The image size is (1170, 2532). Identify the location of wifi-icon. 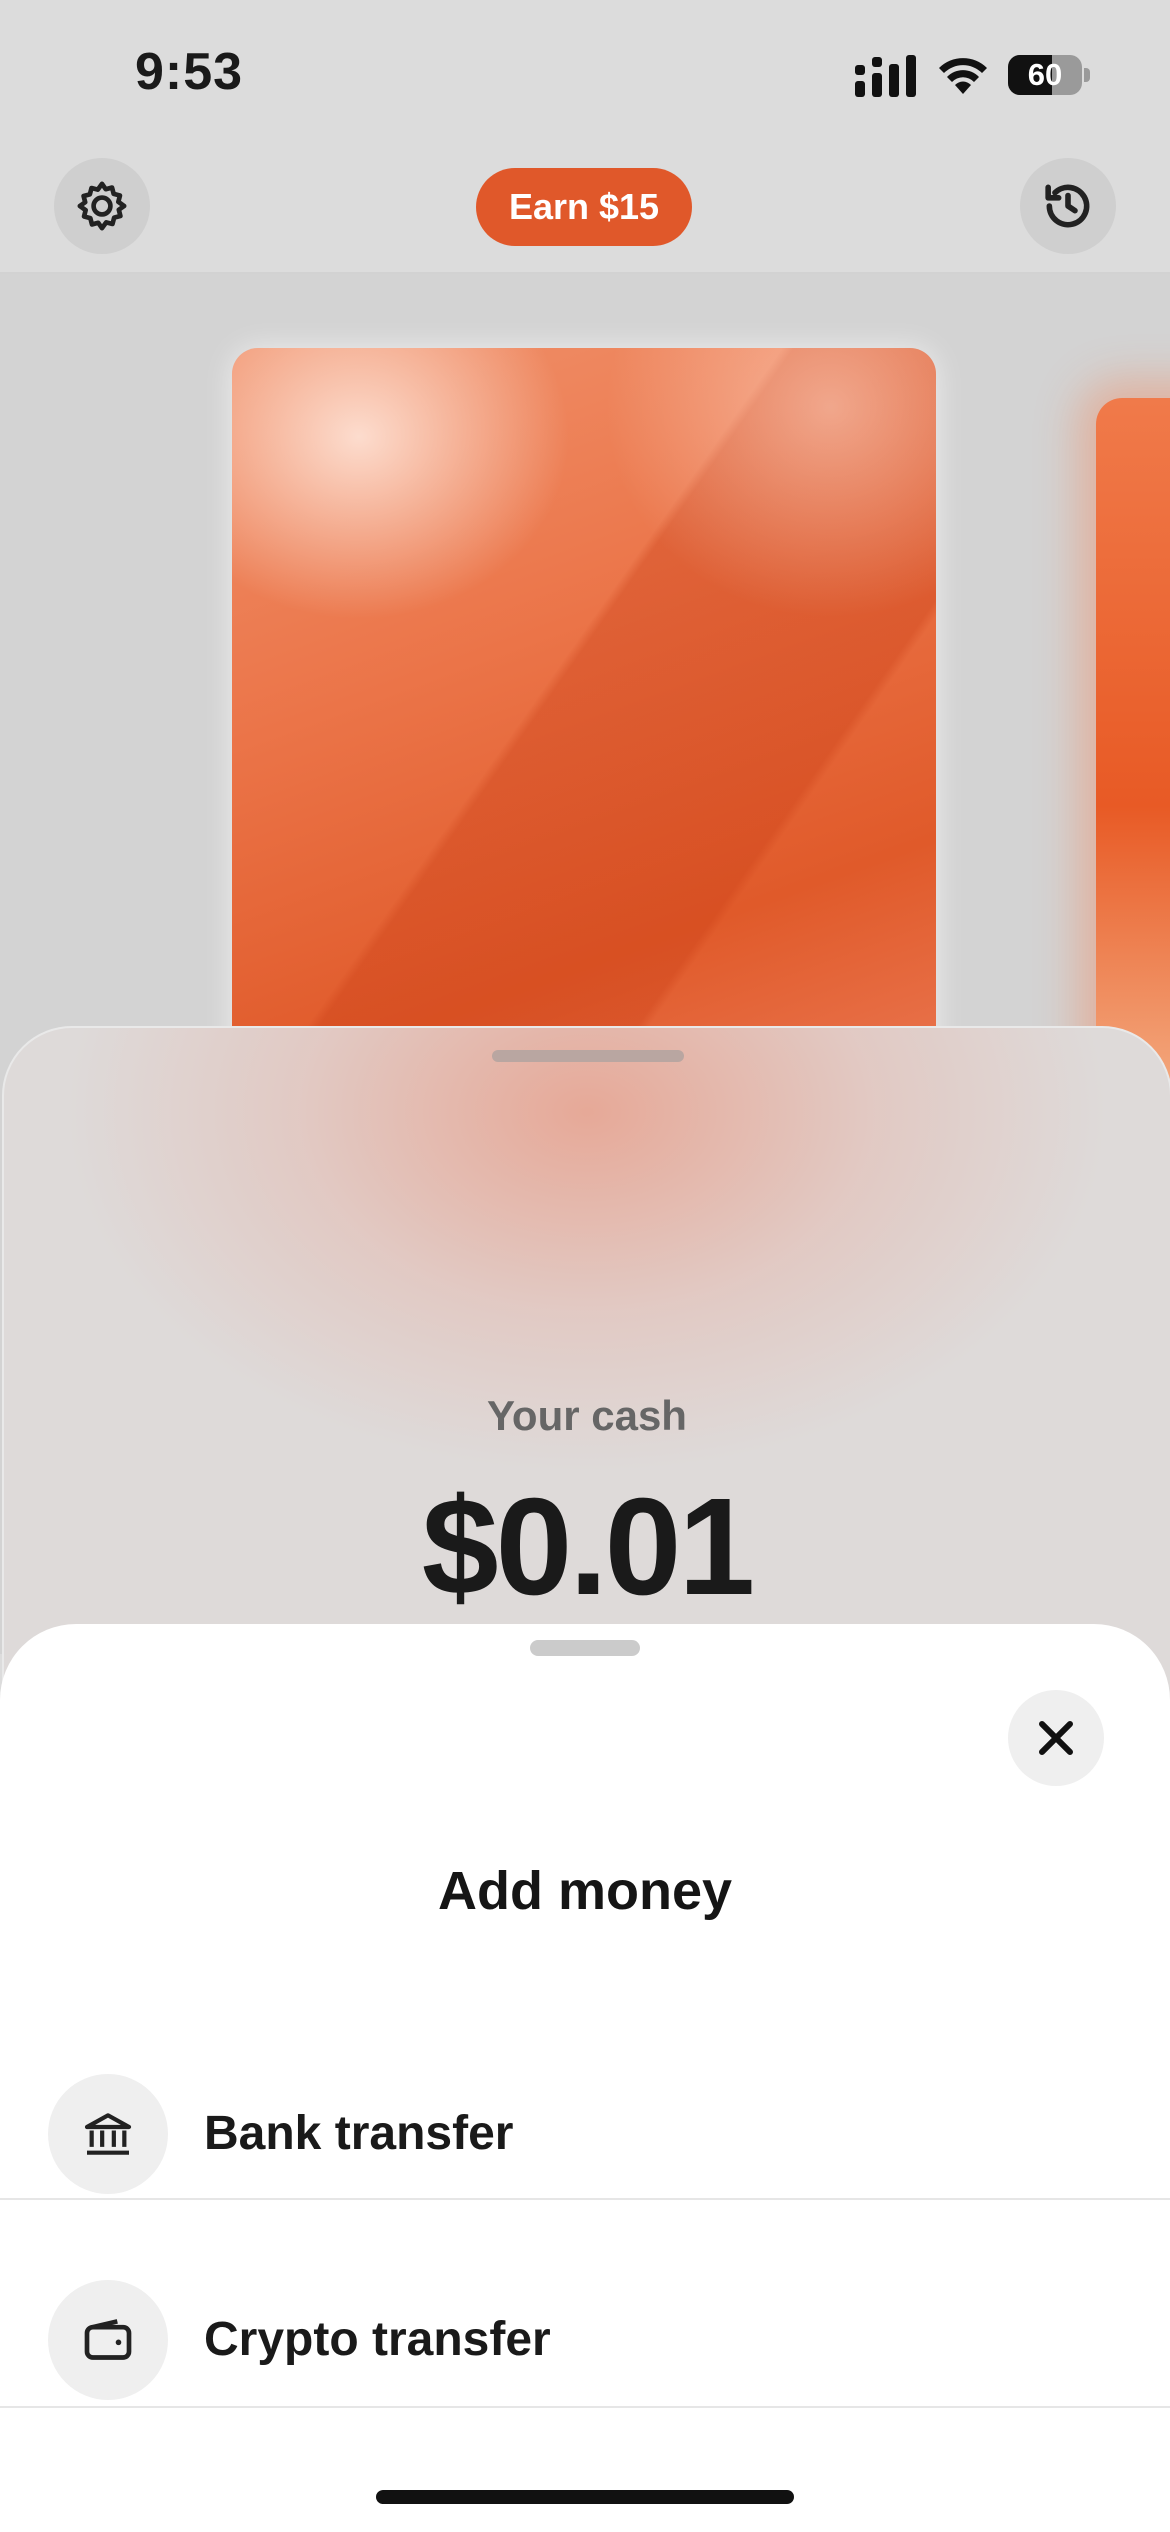
(963, 76).